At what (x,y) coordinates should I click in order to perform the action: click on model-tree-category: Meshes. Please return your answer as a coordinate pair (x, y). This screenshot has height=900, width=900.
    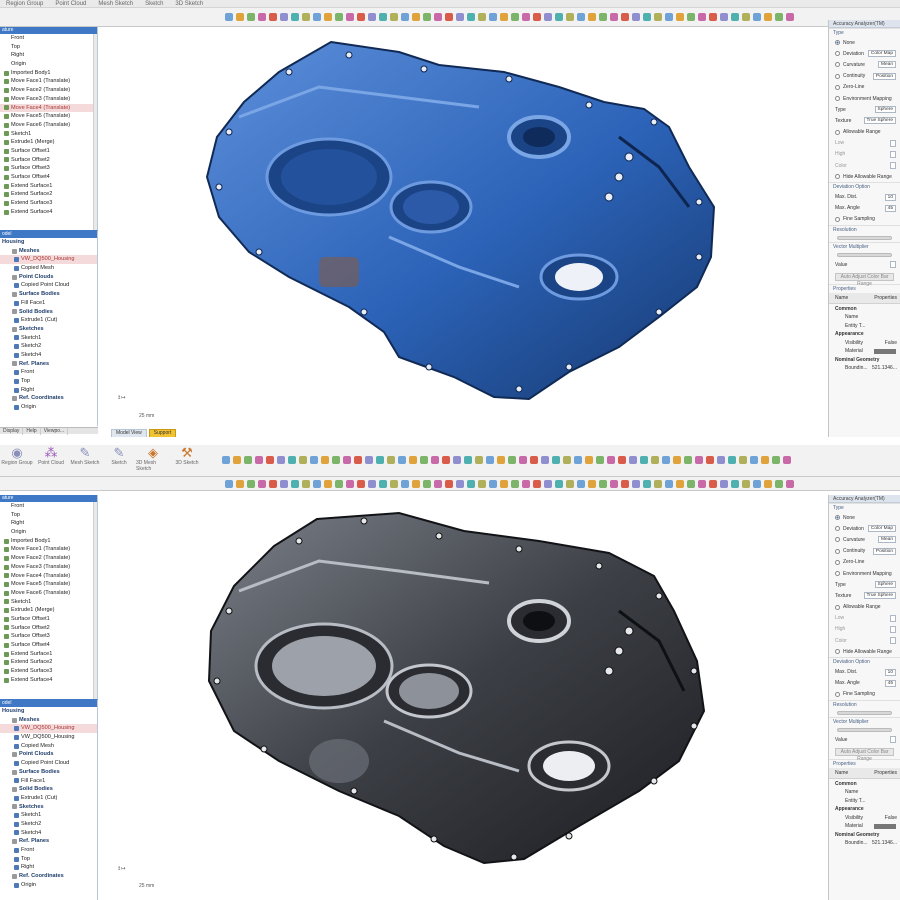
    Looking at the image, I should click on (48, 720).